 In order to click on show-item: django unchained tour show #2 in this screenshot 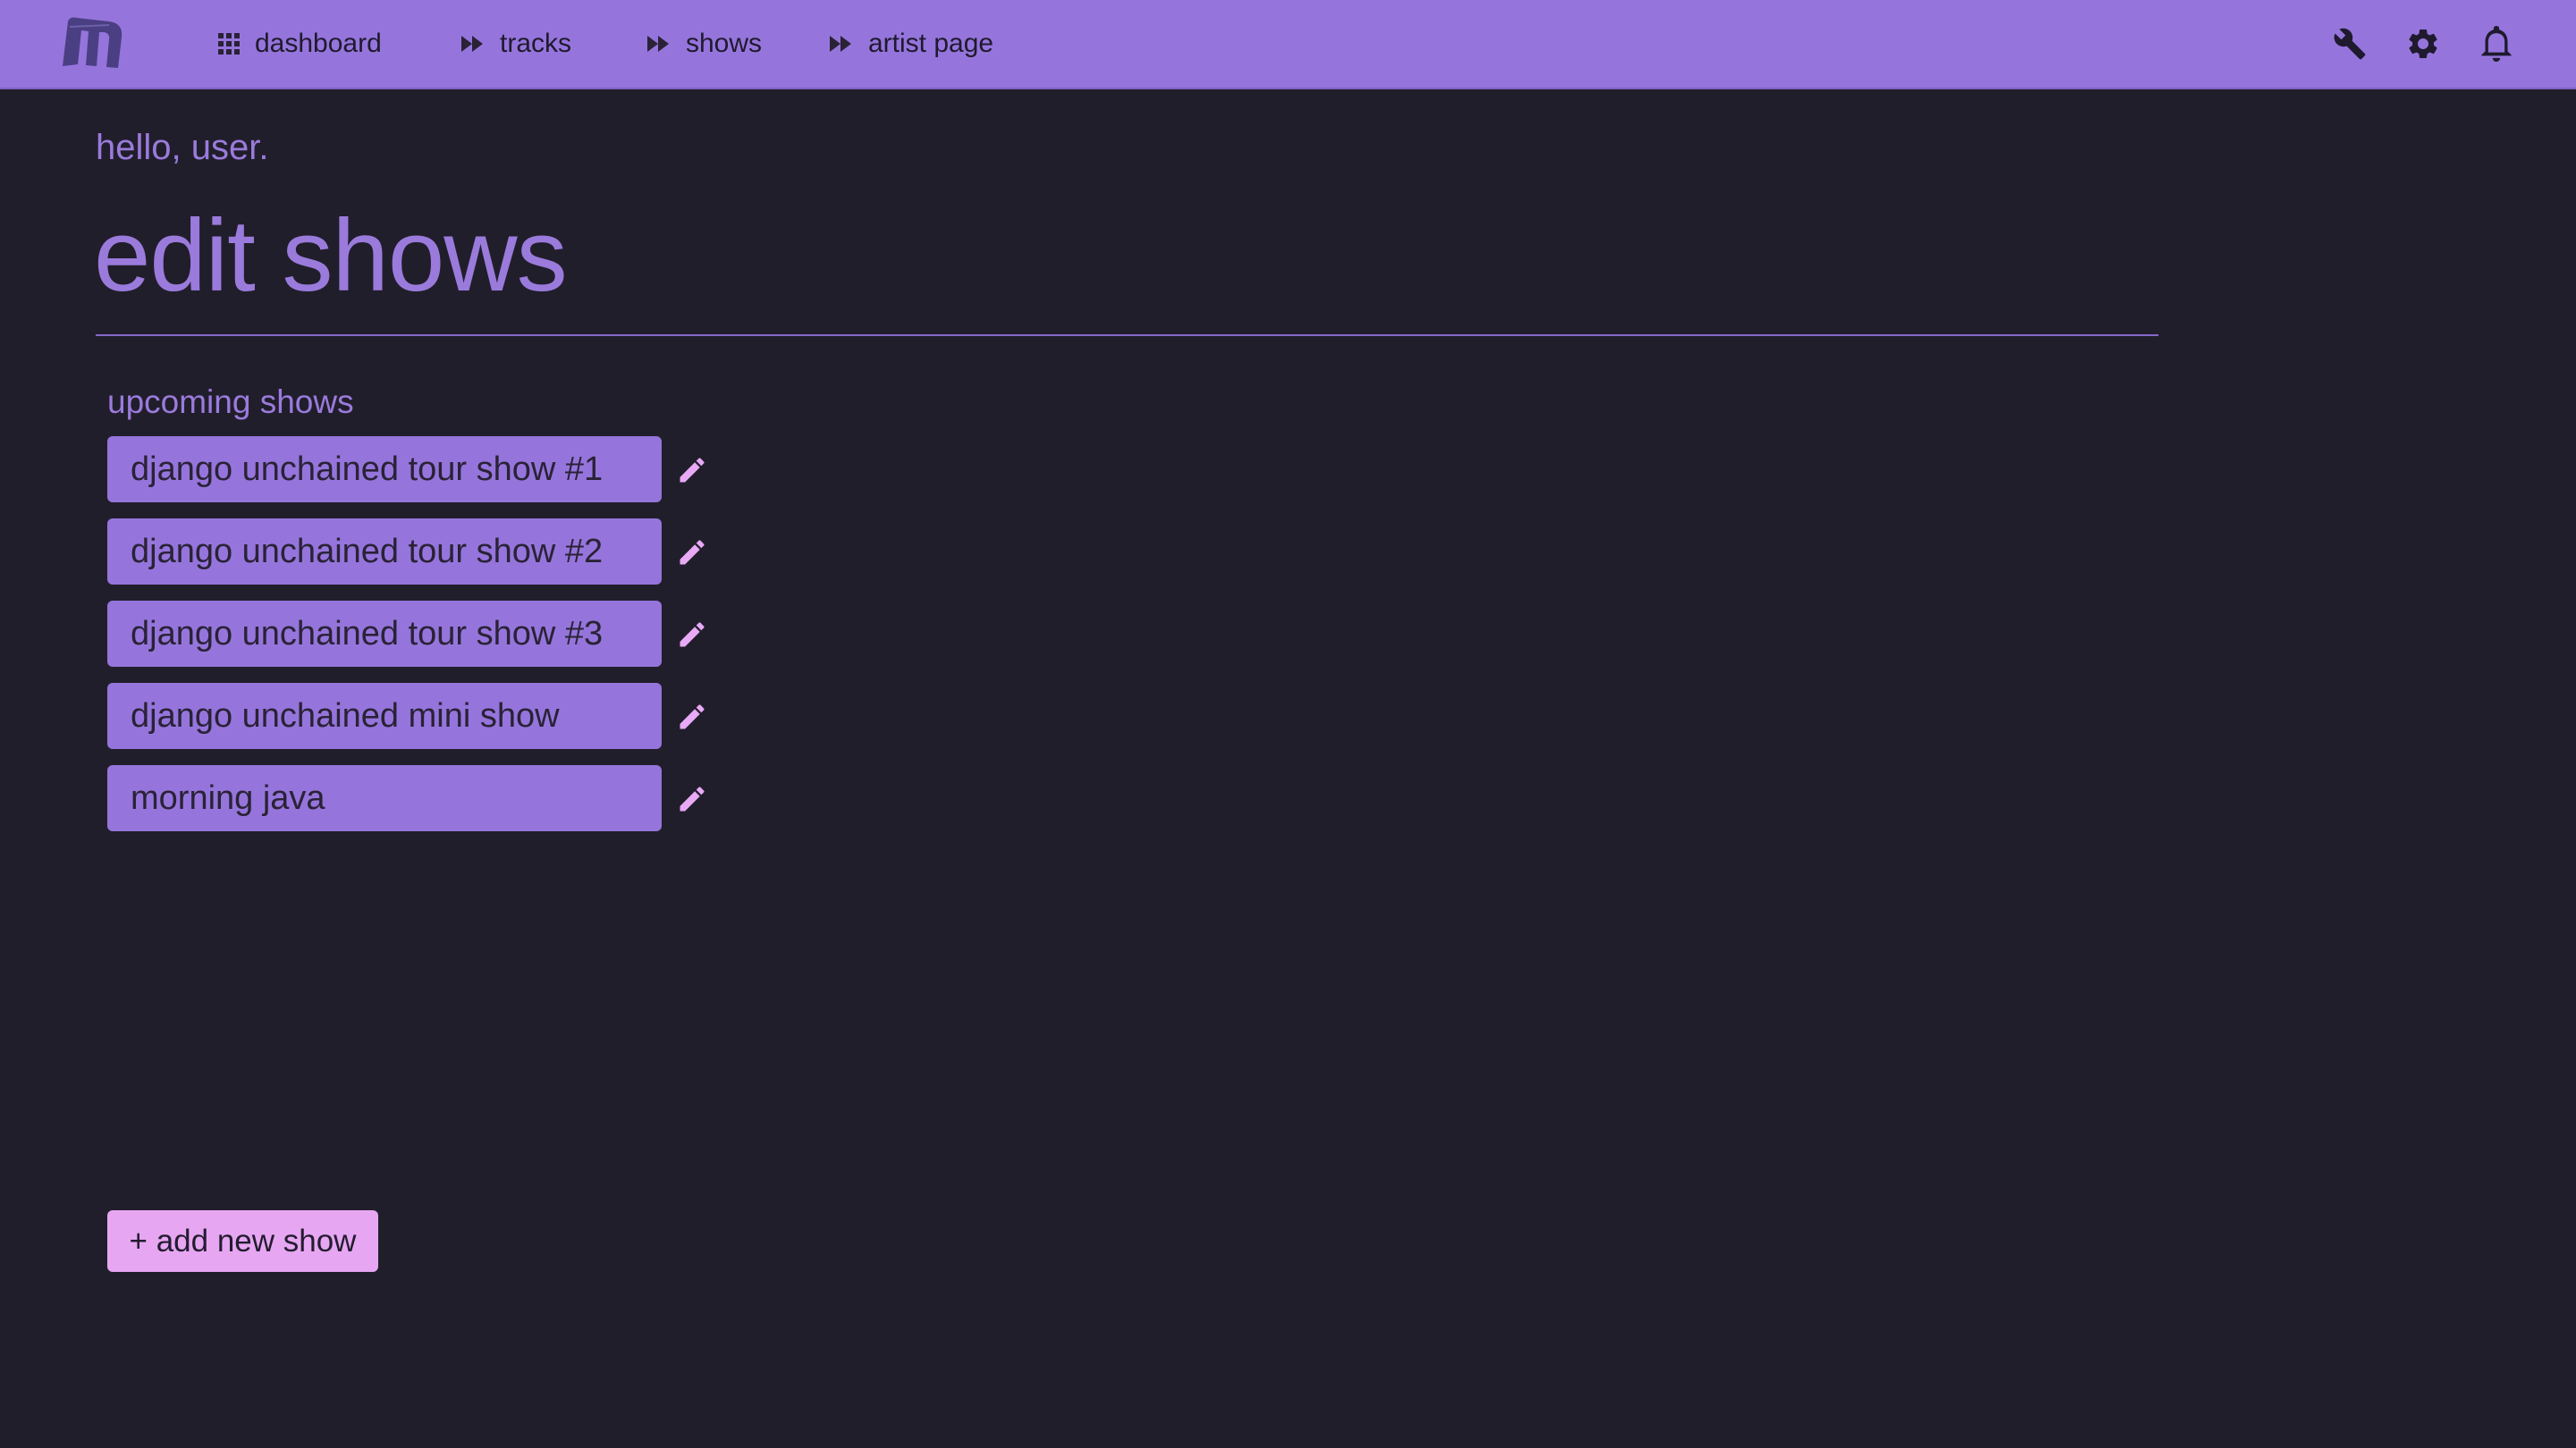, I will do `click(384, 551)`.